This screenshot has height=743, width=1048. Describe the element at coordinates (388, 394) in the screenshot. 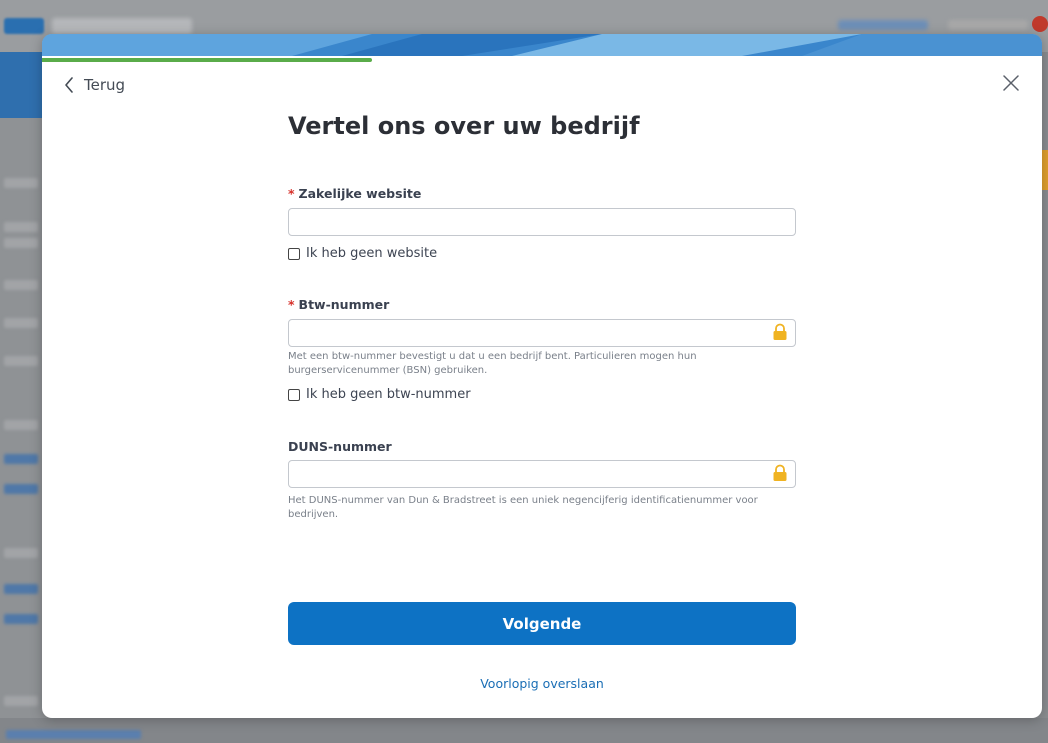

I see `no-vat-label: Ik heb geen btw-nummer` at that location.